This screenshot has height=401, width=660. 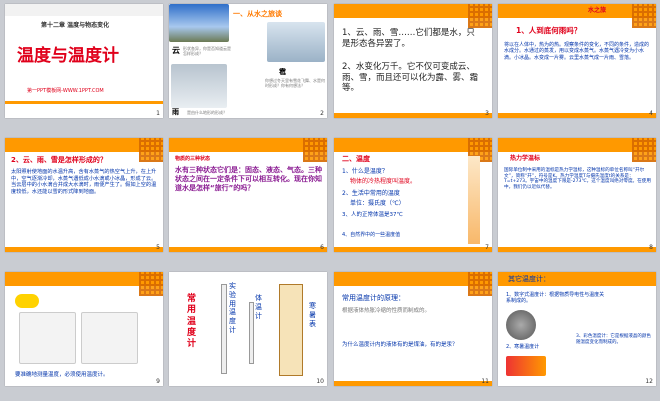 I want to click on slide-heading: 二、温度, so click(x=356, y=159).